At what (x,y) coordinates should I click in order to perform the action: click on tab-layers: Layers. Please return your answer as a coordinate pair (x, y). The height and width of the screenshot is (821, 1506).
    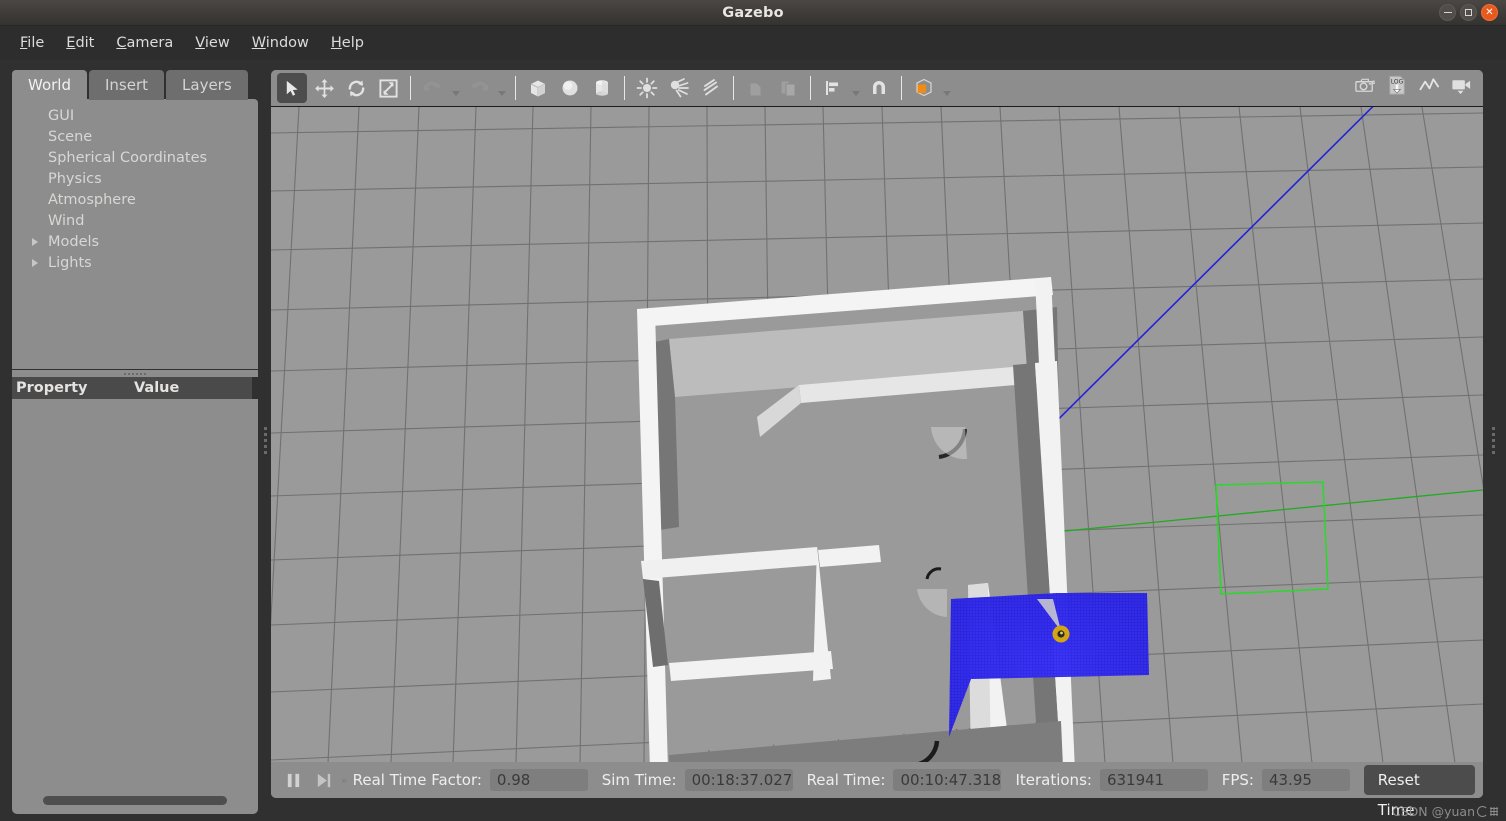
    Looking at the image, I should click on (207, 85).